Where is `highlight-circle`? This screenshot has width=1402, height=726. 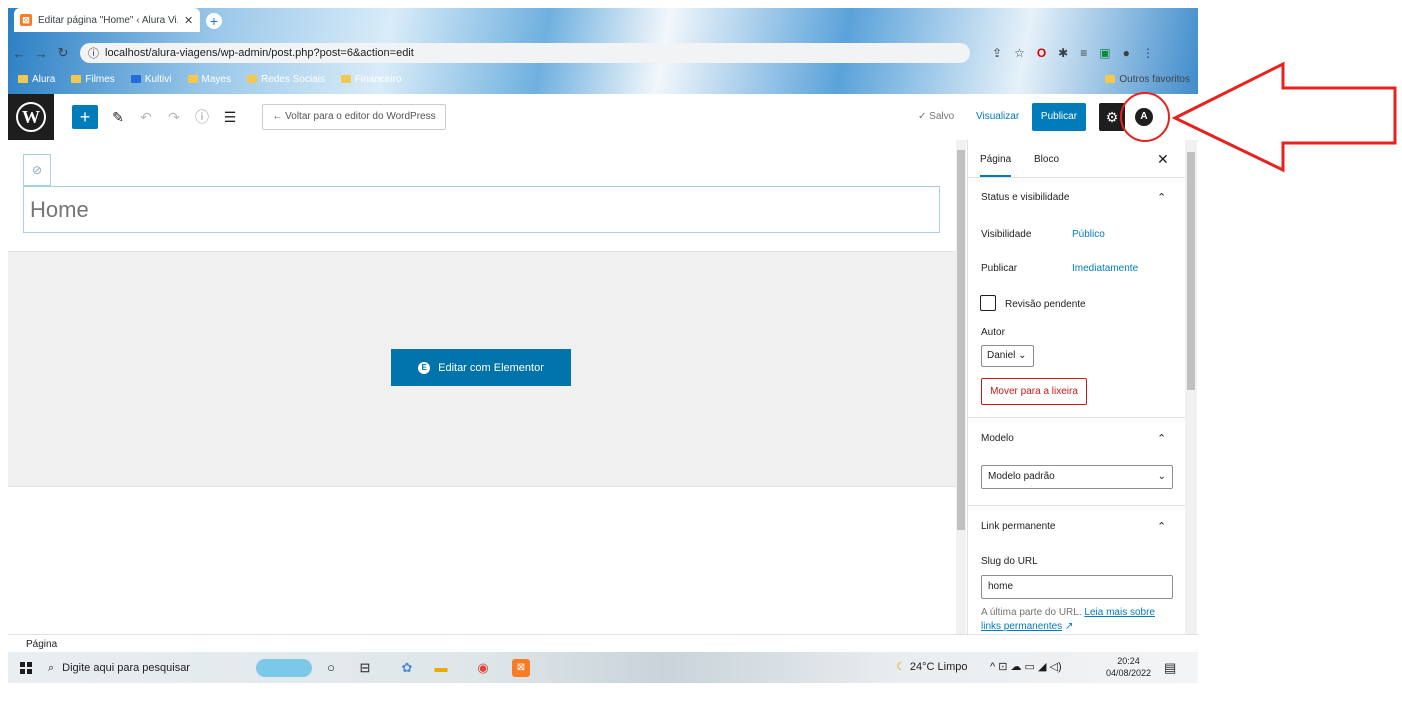 highlight-circle is located at coordinates (1145, 117).